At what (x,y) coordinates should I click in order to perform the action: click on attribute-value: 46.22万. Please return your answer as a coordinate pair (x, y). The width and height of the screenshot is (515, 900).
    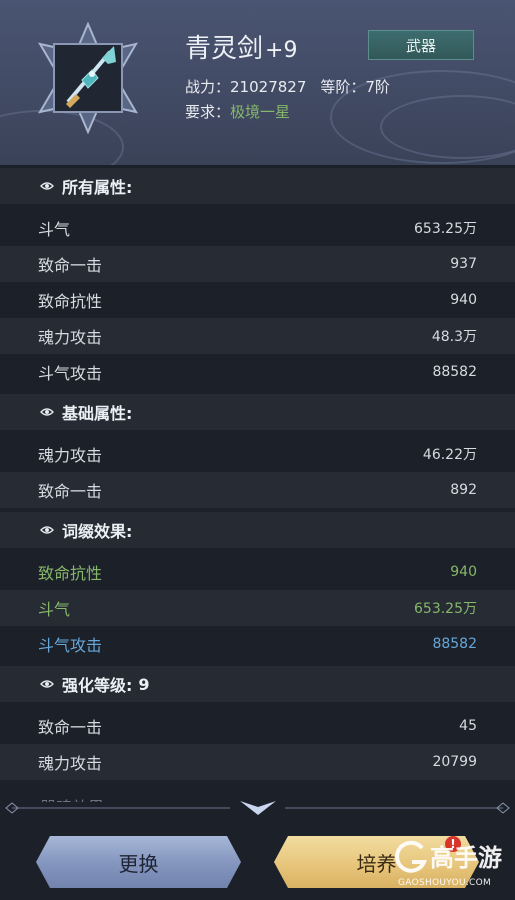
    Looking at the image, I should click on (449, 455).